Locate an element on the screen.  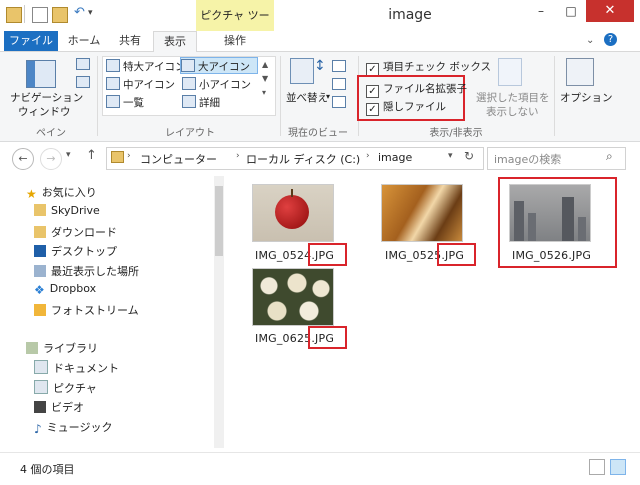
nav-skydrive: SkyDrive is located at coordinates (67, 210).